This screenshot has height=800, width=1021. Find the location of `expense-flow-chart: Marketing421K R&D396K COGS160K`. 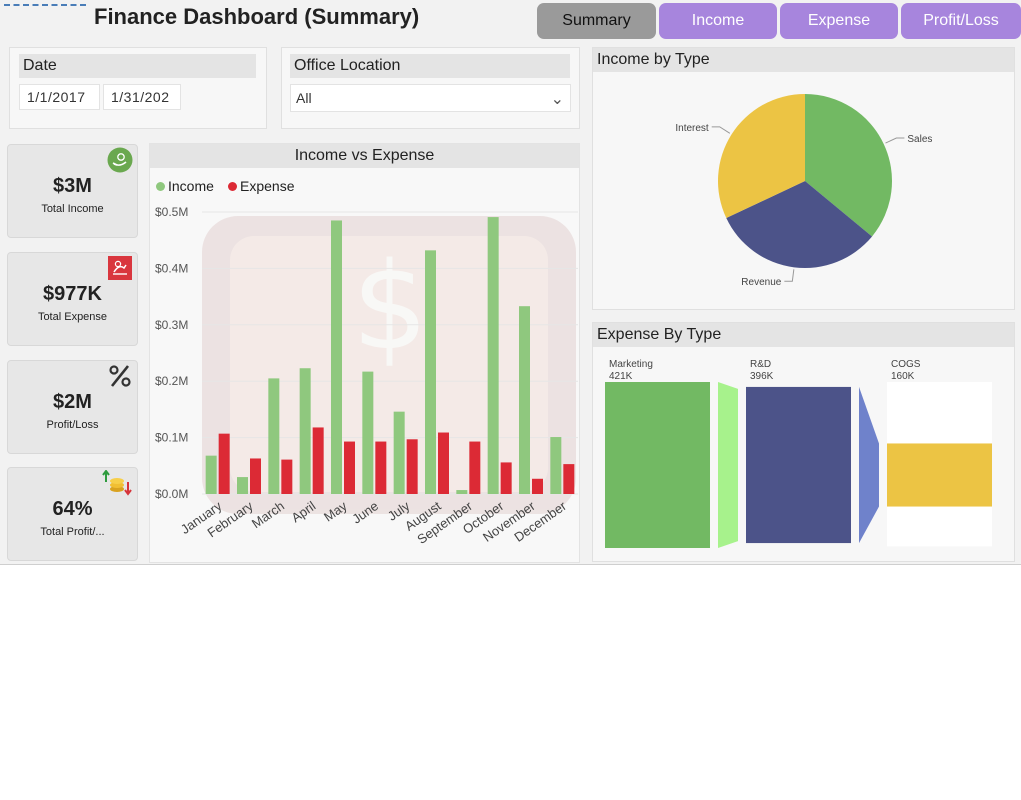

expense-flow-chart: Marketing421K R&D396K COGS160K is located at coordinates (804, 455).